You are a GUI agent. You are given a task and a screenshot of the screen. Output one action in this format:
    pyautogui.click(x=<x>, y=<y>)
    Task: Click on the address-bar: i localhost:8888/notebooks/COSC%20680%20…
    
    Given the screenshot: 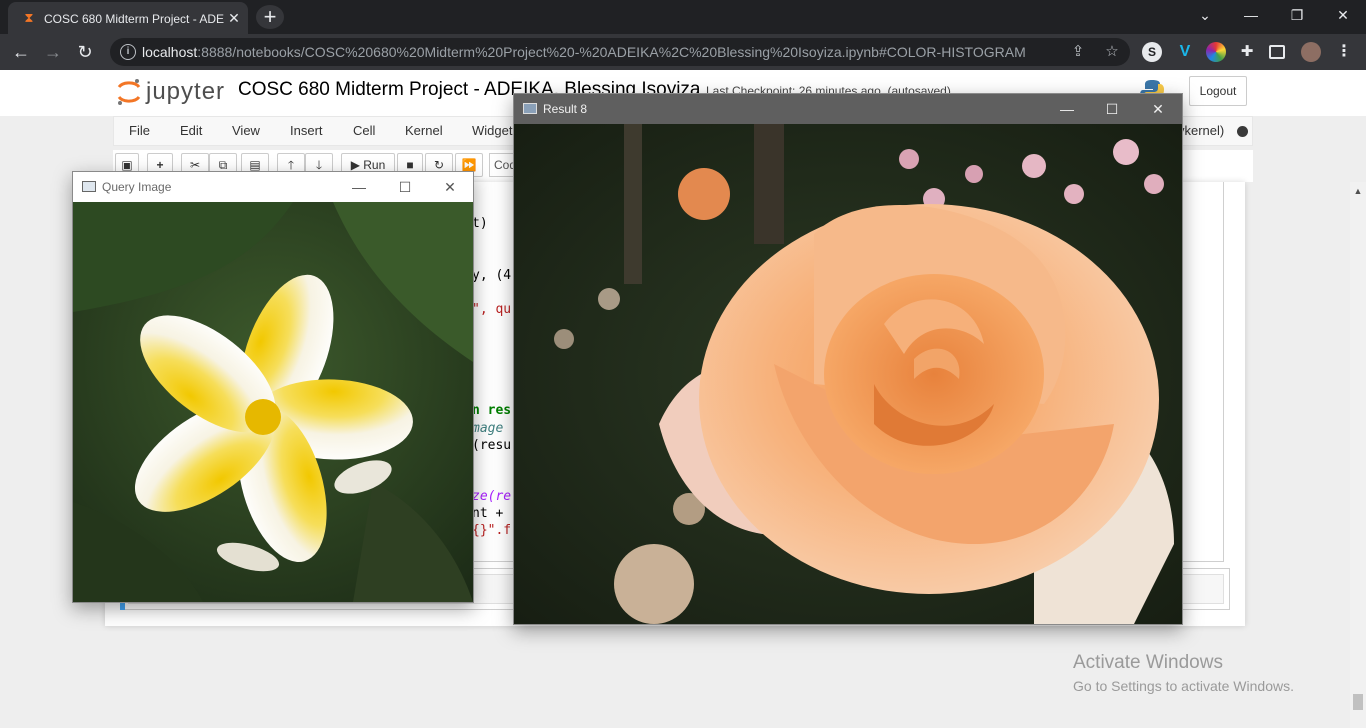 What is the action you would take?
    pyautogui.click(x=620, y=52)
    